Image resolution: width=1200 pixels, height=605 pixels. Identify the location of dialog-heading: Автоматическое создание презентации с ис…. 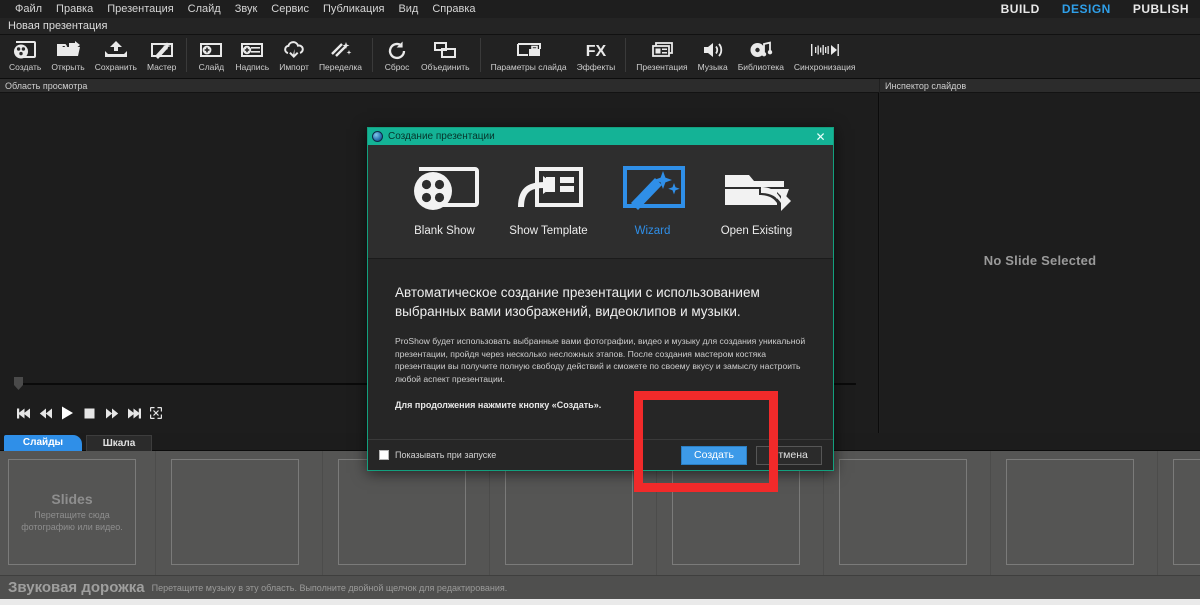
(577, 302).